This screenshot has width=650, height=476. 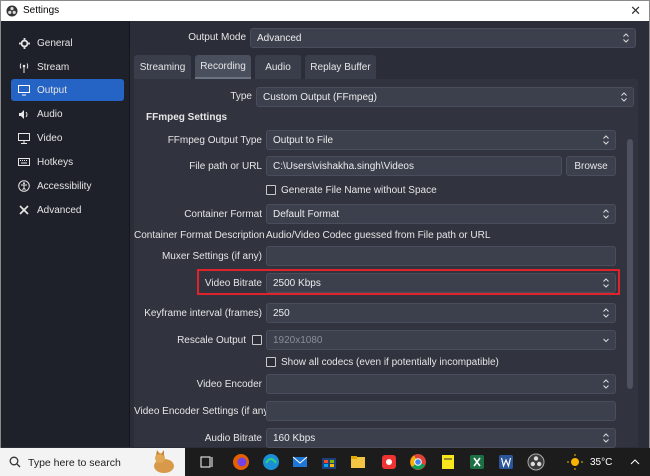 What do you see at coordinates (300, 462) in the screenshot?
I see `mail-icon` at bounding box center [300, 462].